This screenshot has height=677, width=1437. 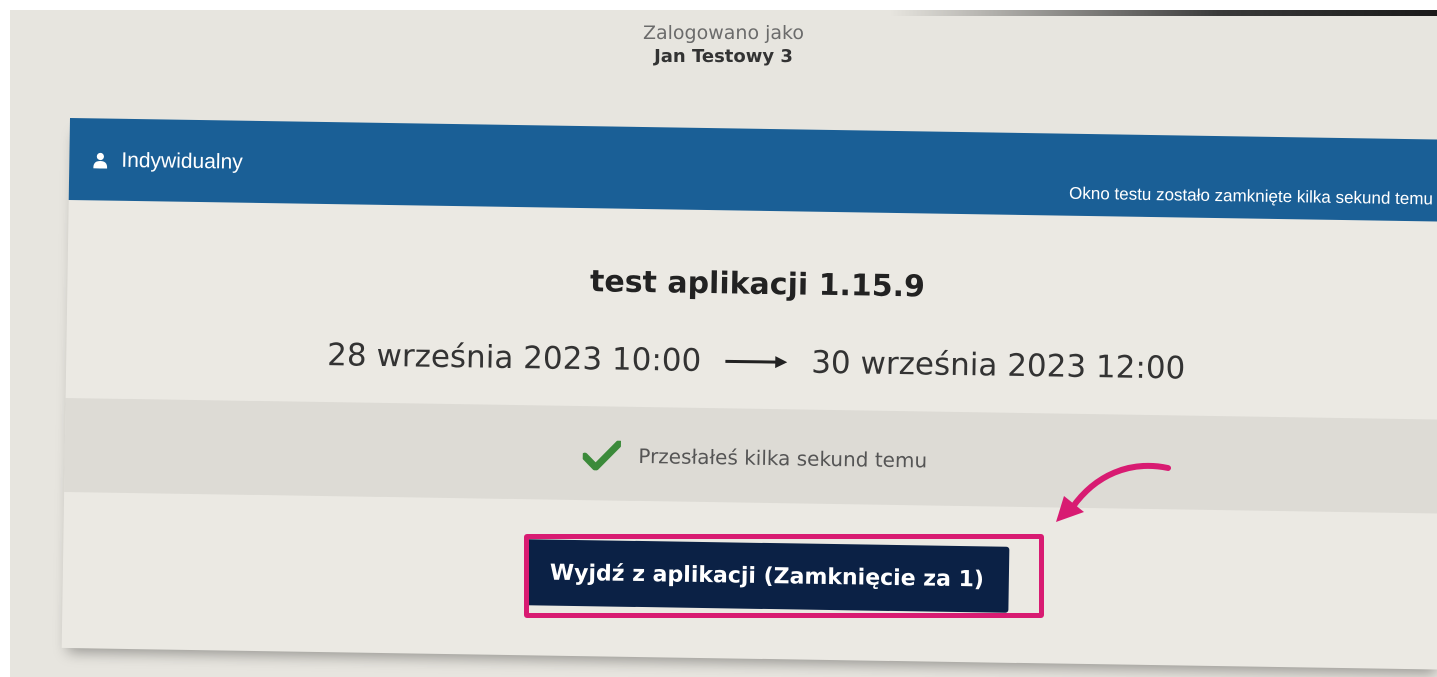 I want to click on monitor-edge, so click(x=1163, y=13).